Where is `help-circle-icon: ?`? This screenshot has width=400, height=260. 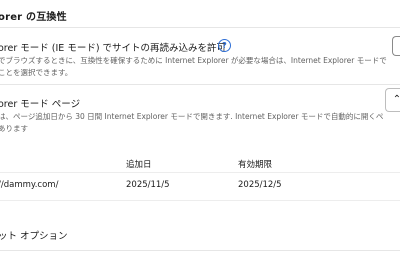
help-circle-icon: ? is located at coordinates (224, 45).